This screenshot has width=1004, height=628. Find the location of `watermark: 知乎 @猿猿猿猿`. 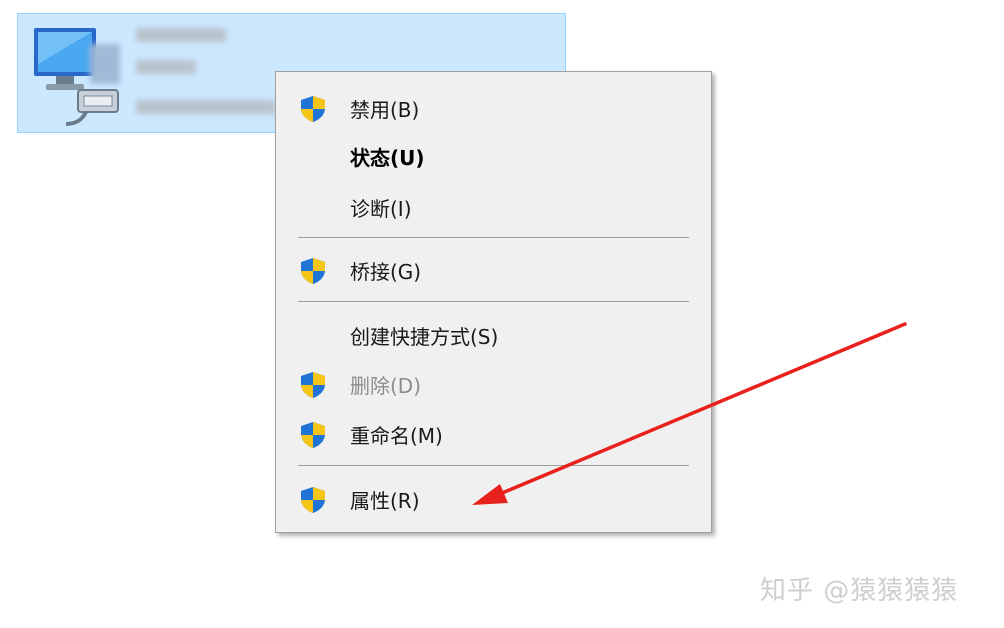

watermark: 知乎 @猿猿猿猿 is located at coordinates (859, 591).